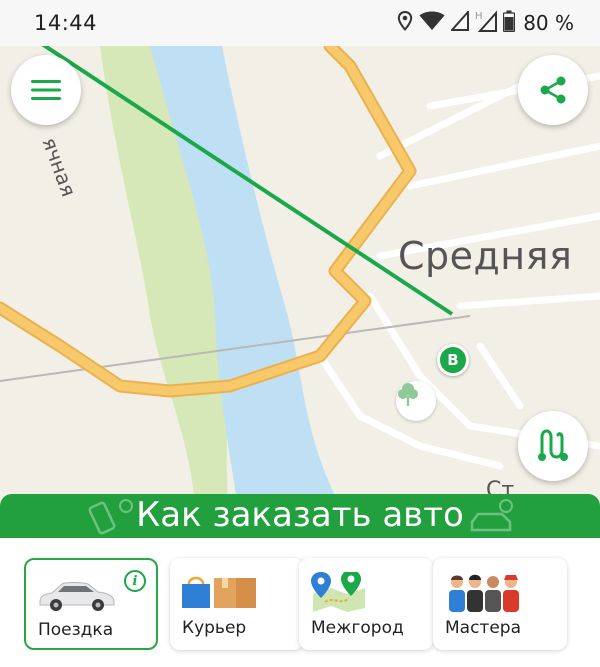  What do you see at coordinates (548, 23) in the screenshot?
I see `battery-percent: 80 %` at bounding box center [548, 23].